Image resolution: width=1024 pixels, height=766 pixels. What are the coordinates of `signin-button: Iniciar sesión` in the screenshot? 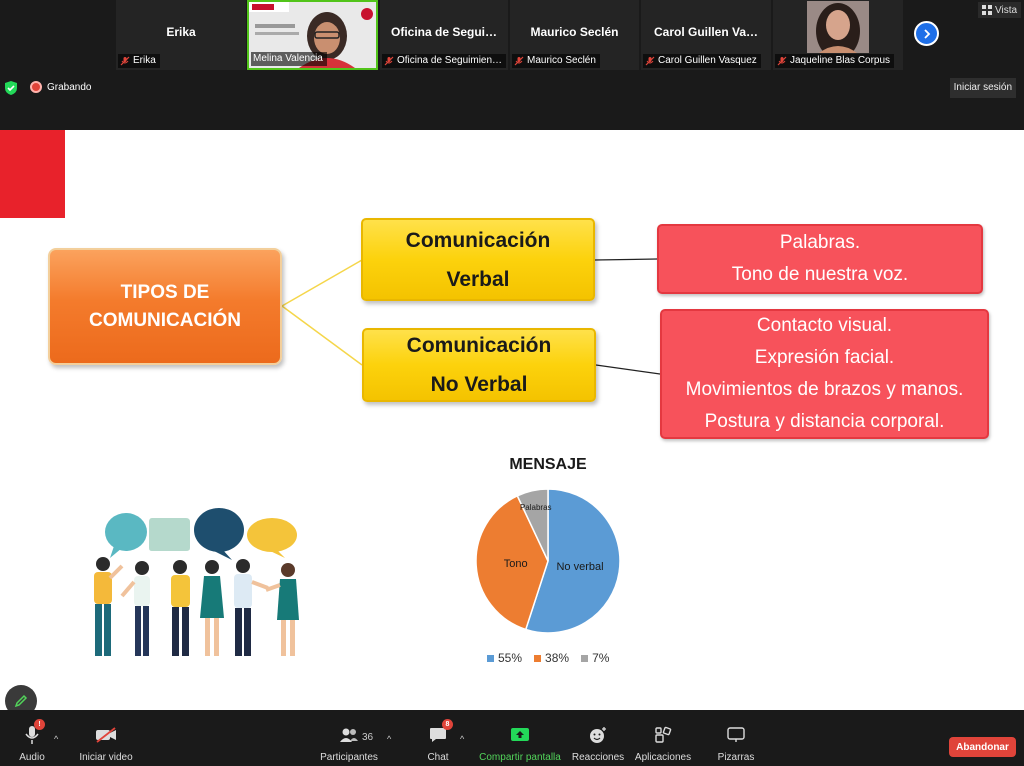 It's located at (982, 88).